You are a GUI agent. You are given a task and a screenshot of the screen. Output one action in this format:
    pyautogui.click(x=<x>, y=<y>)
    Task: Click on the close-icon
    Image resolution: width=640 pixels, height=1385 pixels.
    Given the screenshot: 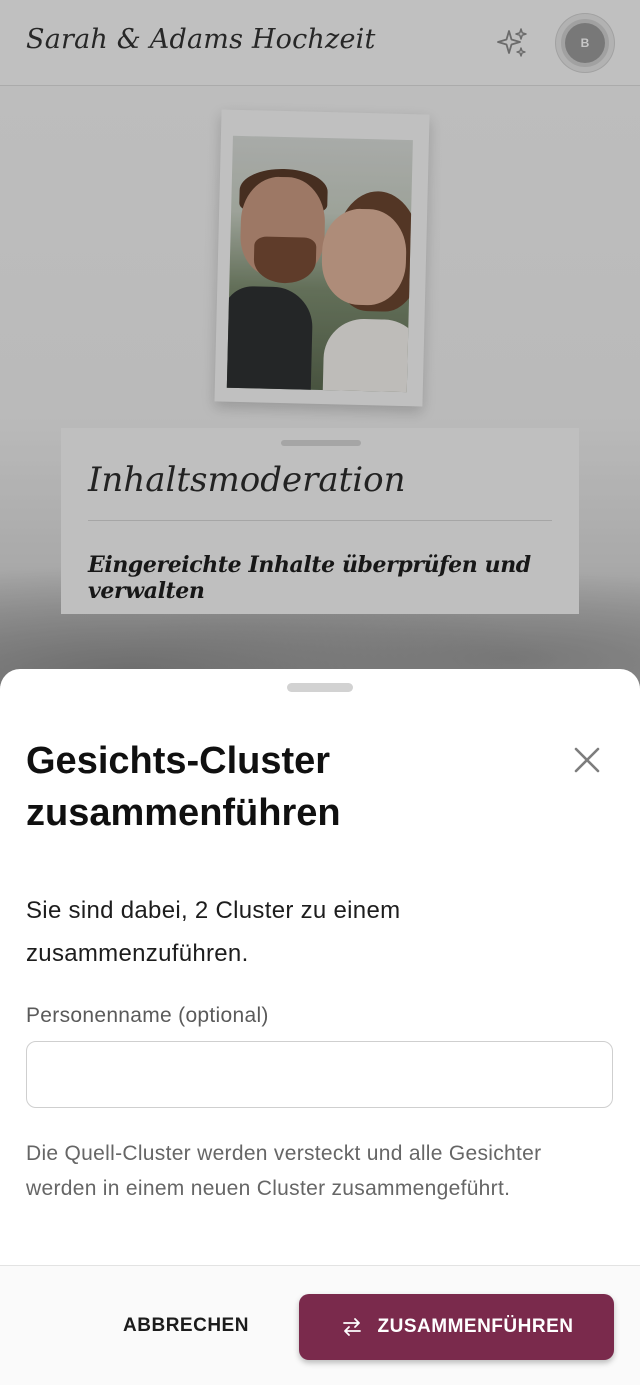 What is the action you would take?
    pyautogui.click(x=587, y=760)
    